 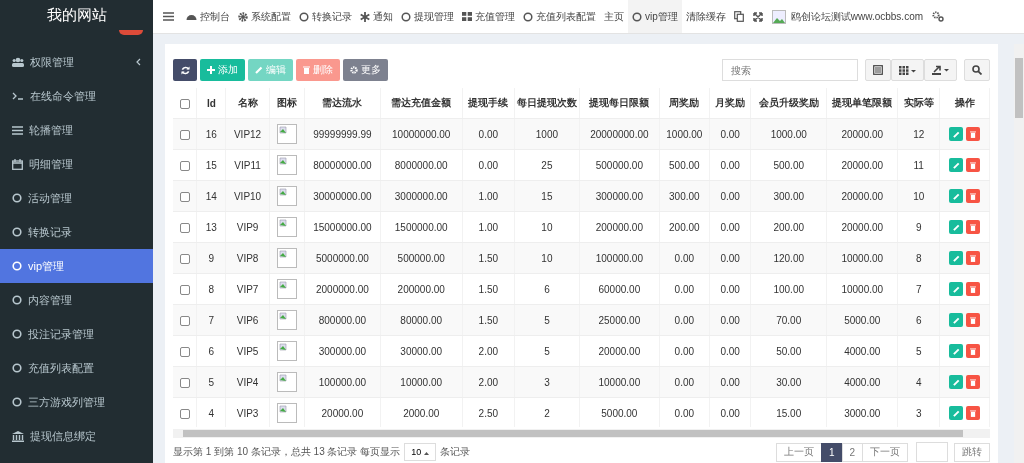 I want to click on table-cell: 2000000.00, so click(x=342, y=289).